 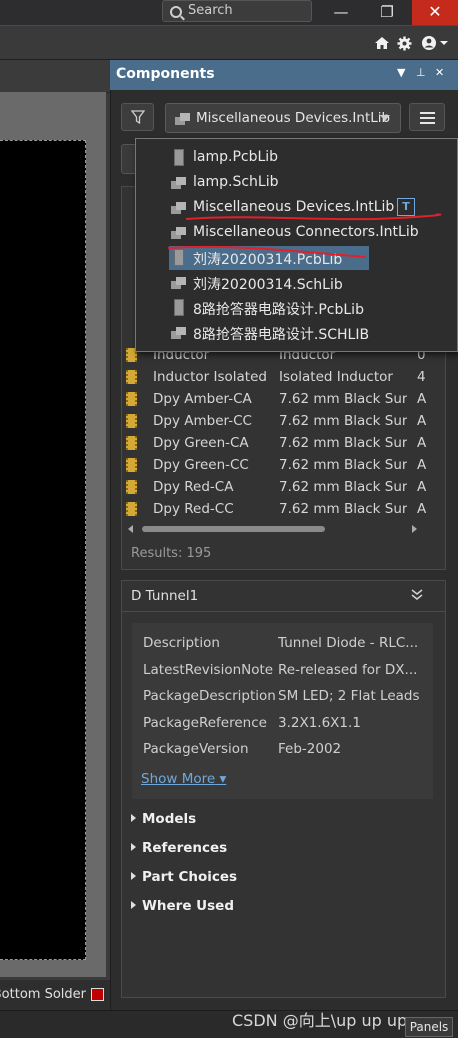 What do you see at coordinates (43, 550) in the screenshot?
I see `pcb-canvas` at bounding box center [43, 550].